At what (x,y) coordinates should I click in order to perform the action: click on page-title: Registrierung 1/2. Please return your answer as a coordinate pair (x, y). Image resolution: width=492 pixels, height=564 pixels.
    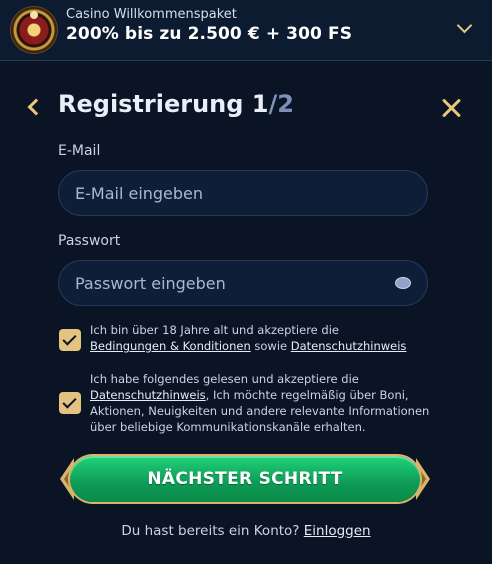
    Looking at the image, I should click on (176, 104).